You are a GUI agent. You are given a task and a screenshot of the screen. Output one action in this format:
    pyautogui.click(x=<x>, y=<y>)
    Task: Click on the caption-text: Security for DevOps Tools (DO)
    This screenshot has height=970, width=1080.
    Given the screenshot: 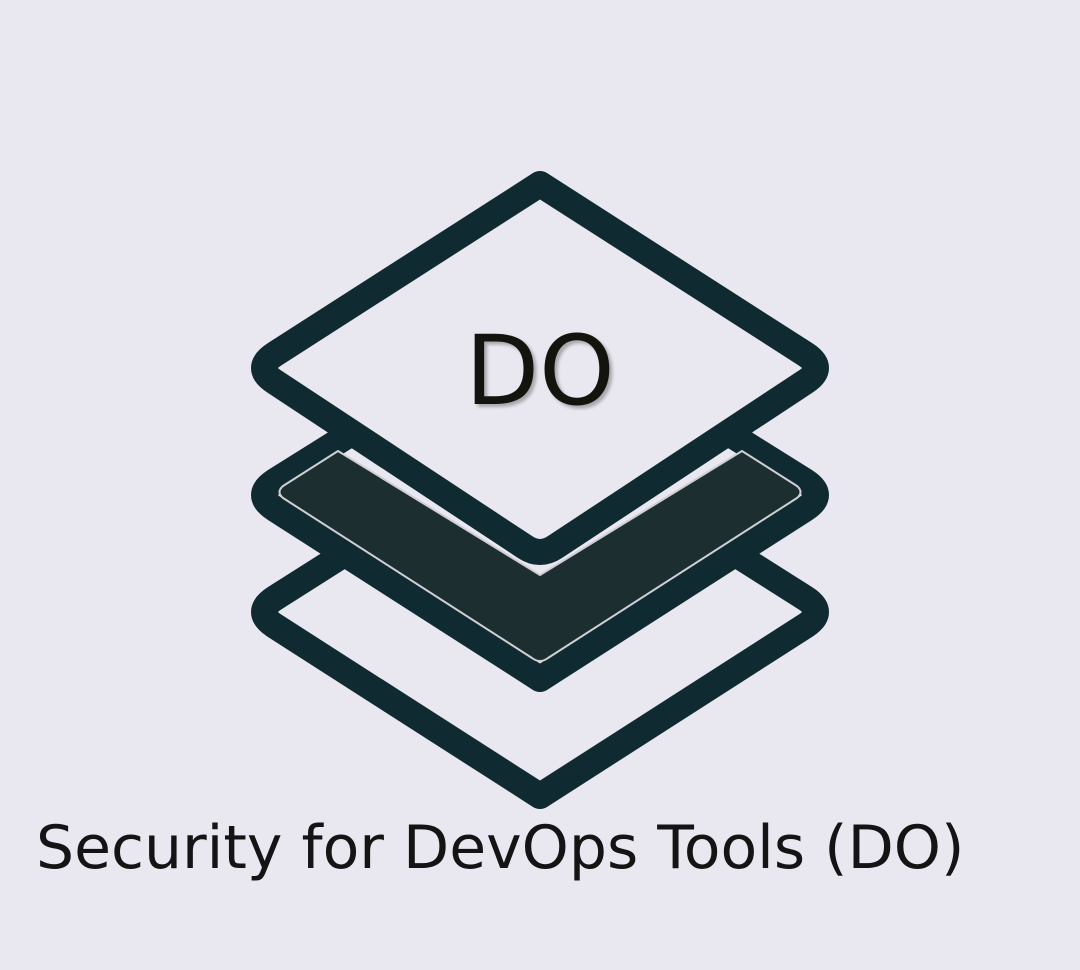 What is the action you would take?
    pyautogui.click(x=500, y=848)
    